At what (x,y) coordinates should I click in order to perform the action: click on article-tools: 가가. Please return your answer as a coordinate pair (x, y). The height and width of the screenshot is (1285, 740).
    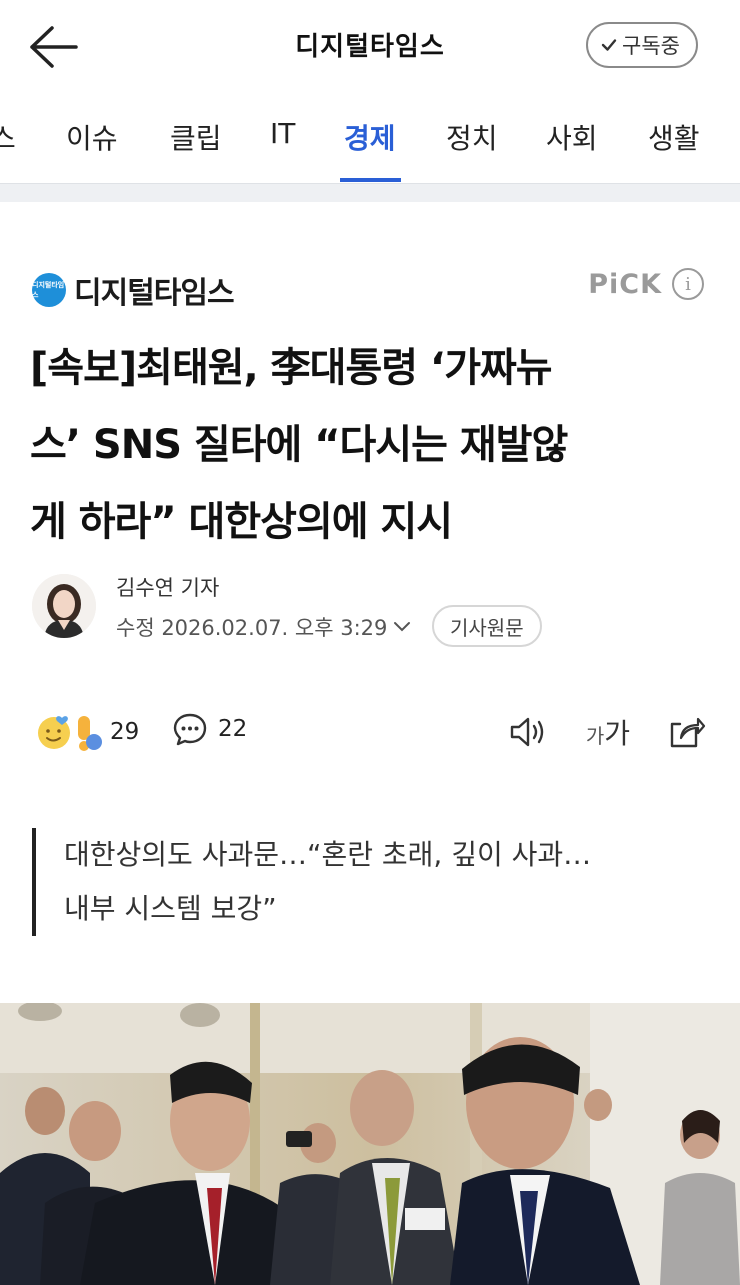
    Looking at the image, I should click on (607, 732).